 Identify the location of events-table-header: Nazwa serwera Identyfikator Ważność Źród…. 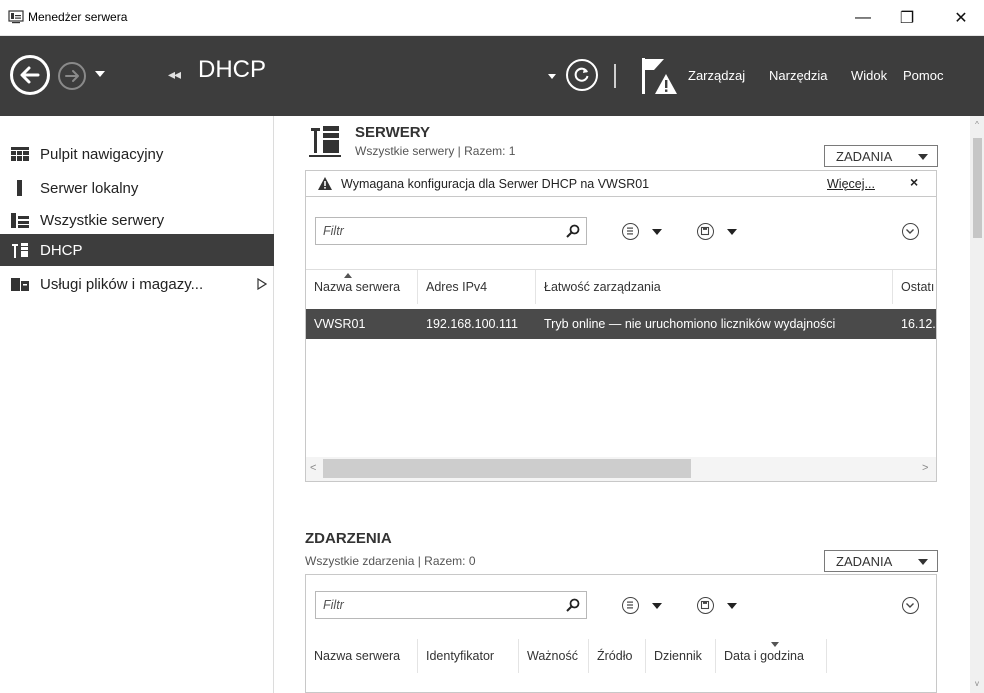
(621, 656).